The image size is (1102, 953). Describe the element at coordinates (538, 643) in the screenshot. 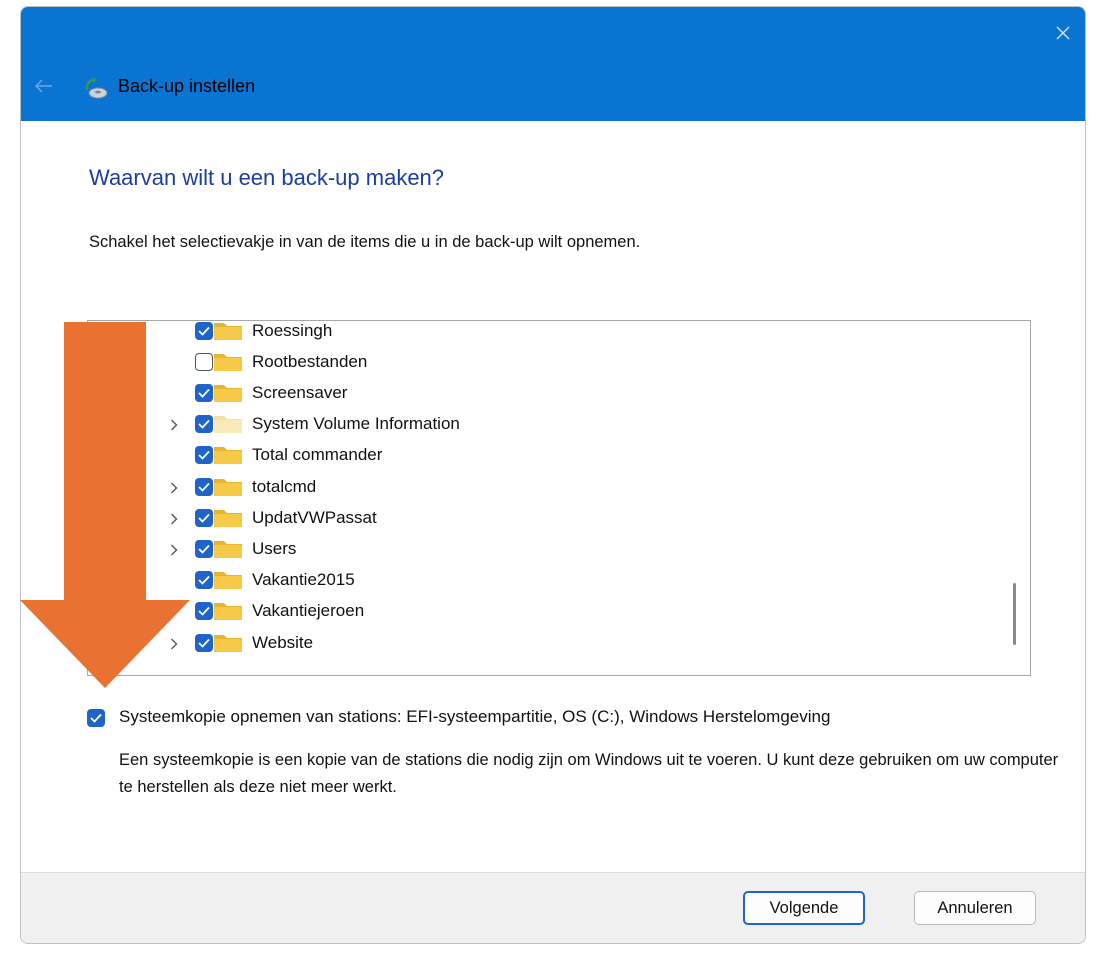

I see `tree-item: Website` at that location.